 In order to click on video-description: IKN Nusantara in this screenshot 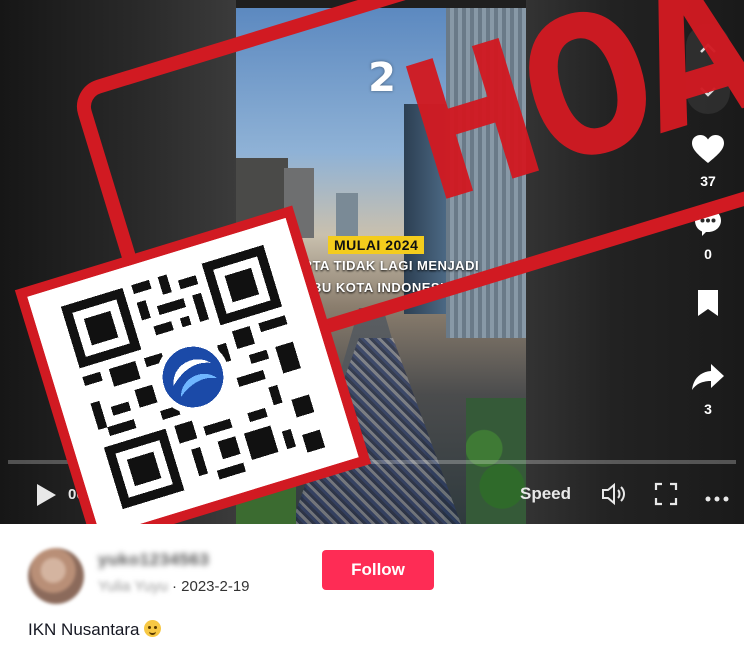, I will do `click(94, 630)`.